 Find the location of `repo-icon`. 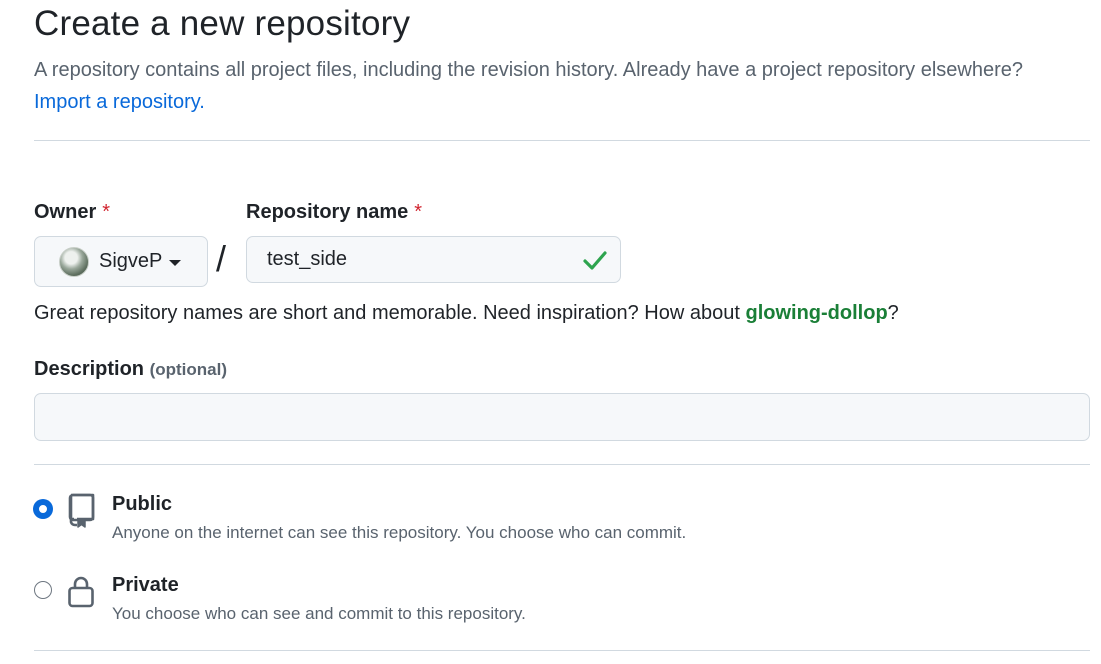

repo-icon is located at coordinates (81, 510).